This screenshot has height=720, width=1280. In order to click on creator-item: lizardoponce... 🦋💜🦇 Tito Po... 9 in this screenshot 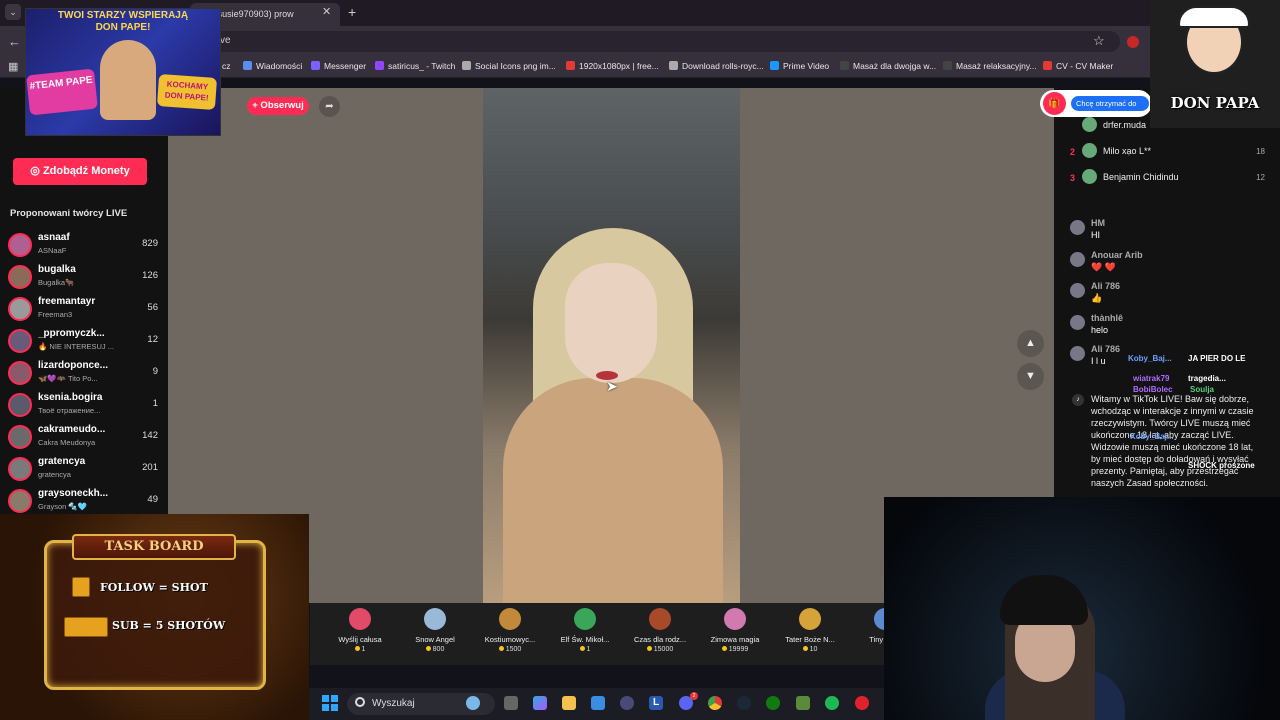, I will do `click(83, 373)`.